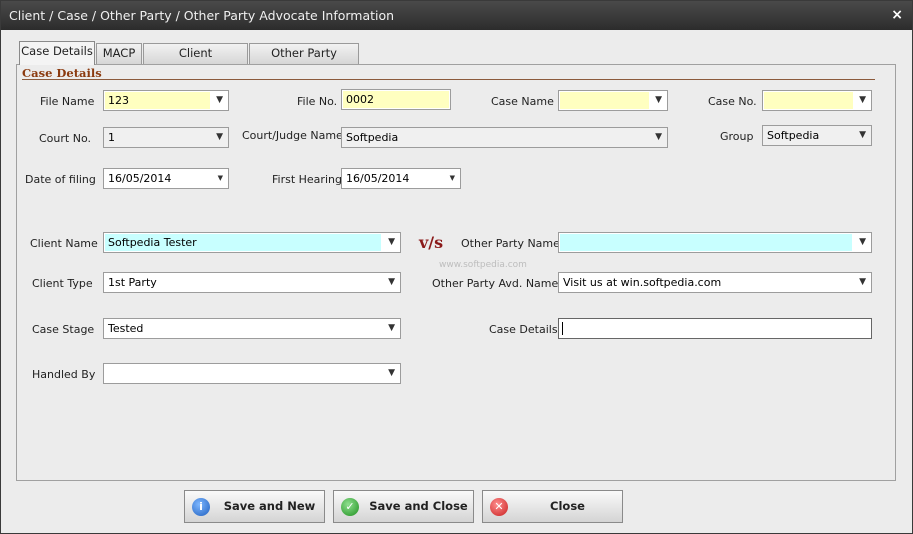 The width and height of the screenshot is (913, 534). Describe the element at coordinates (57, 53) in the screenshot. I see `tab-case-details: Case Details` at that location.